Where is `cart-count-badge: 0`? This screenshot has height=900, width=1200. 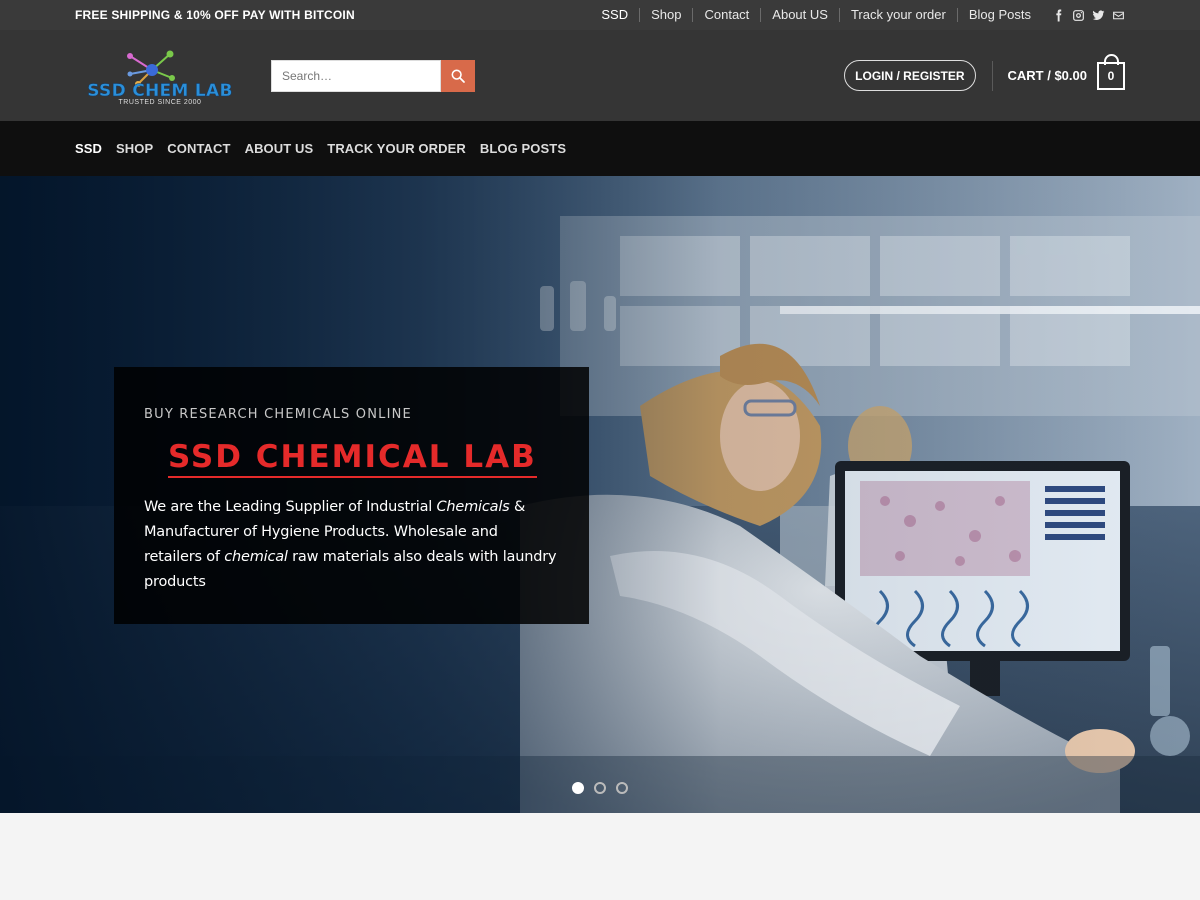
cart-count-badge: 0 is located at coordinates (1111, 72).